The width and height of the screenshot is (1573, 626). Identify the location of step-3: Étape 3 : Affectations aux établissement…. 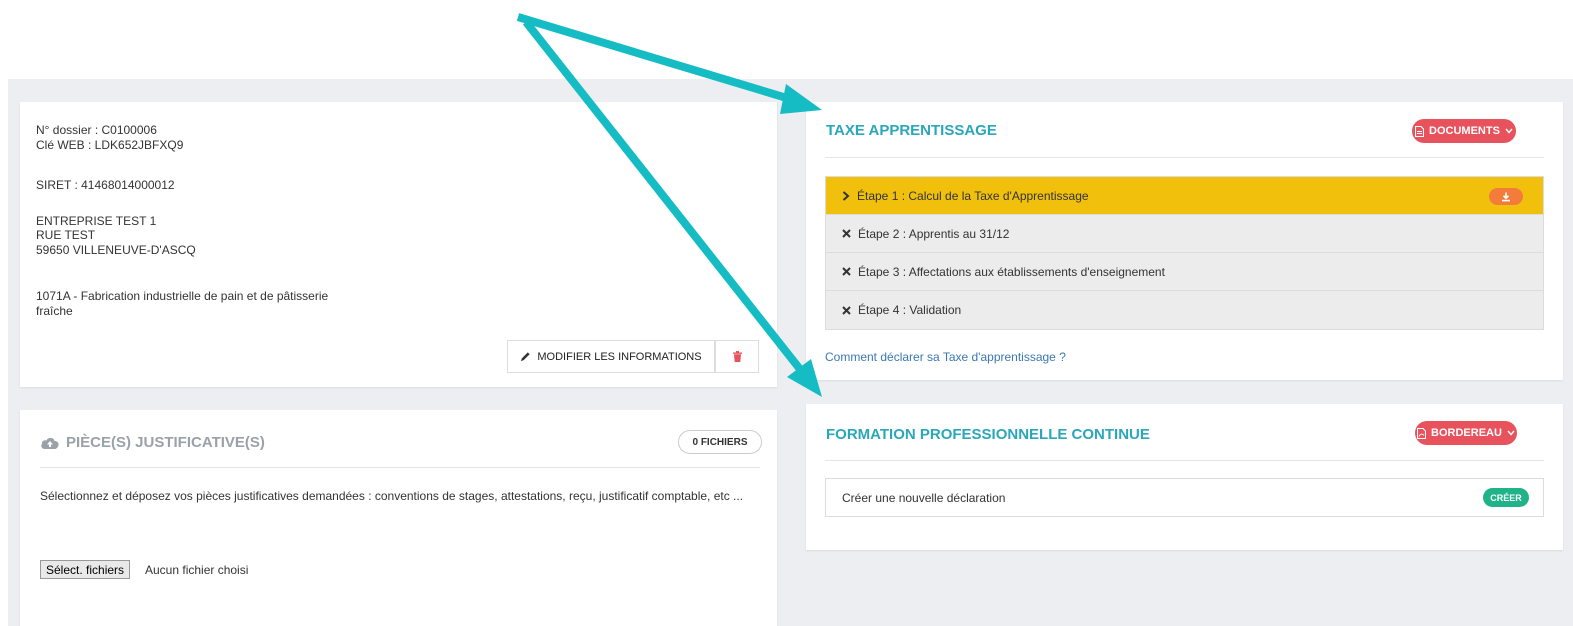
(1184, 272).